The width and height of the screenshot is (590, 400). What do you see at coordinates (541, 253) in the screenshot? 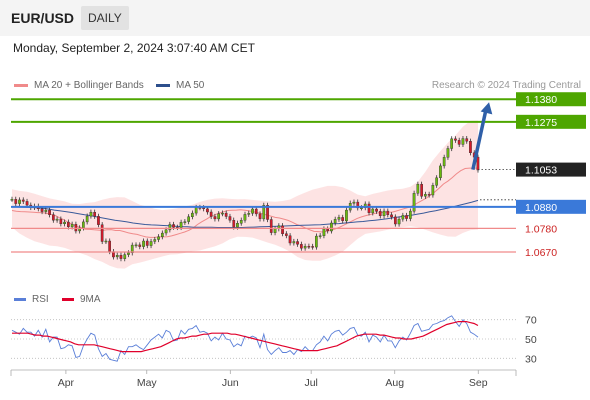
I see `level-label: 1.0670` at bounding box center [541, 253].